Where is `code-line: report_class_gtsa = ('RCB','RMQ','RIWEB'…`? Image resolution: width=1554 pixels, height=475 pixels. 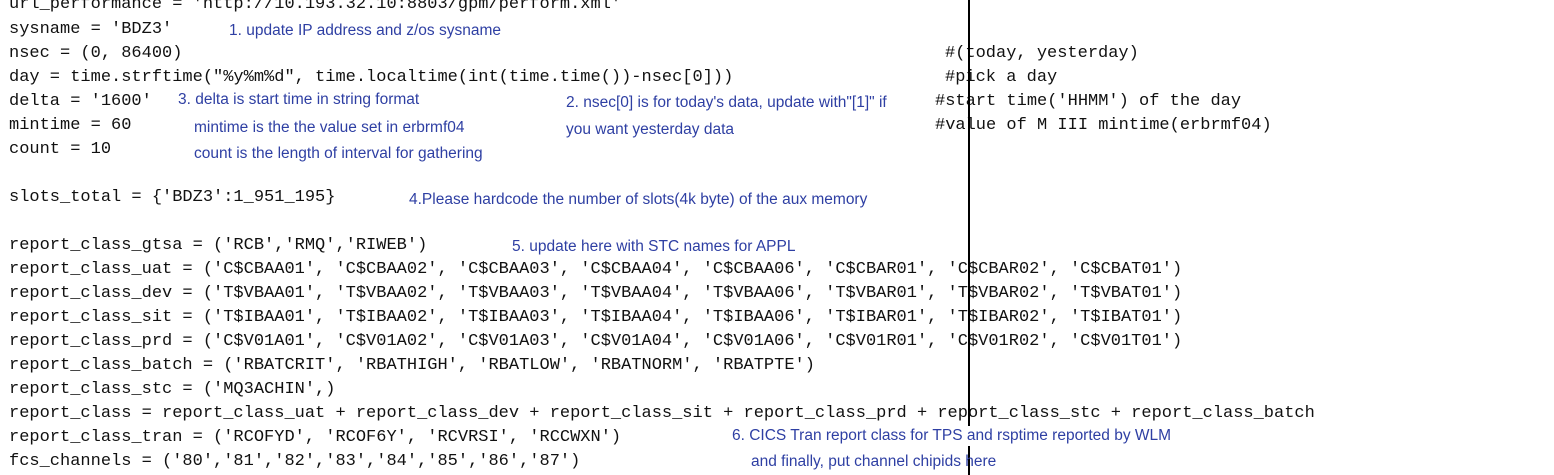
code-line: report_class_gtsa = ('RCB','RMQ','RIWEB'… is located at coordinates (218, 245).